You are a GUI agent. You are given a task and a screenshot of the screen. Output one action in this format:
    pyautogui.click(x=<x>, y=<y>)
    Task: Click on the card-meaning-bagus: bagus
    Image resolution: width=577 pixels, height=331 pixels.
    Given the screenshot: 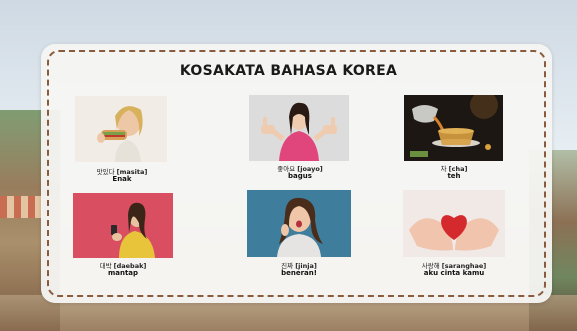 What is the action you would take?
    pyautogui.click(x=300, y=176)
    